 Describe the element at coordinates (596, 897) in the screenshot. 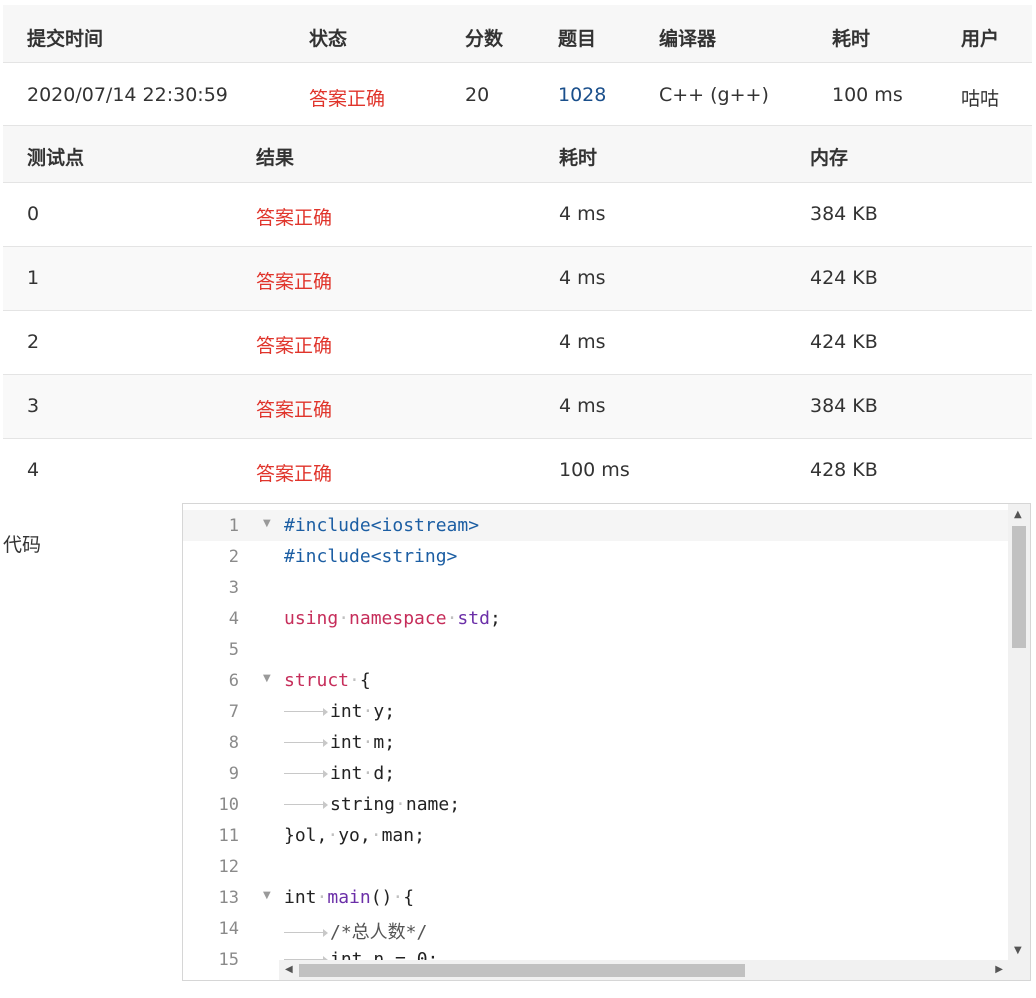

I see `code-line: 13 ▼ int·main()·{` at that location.